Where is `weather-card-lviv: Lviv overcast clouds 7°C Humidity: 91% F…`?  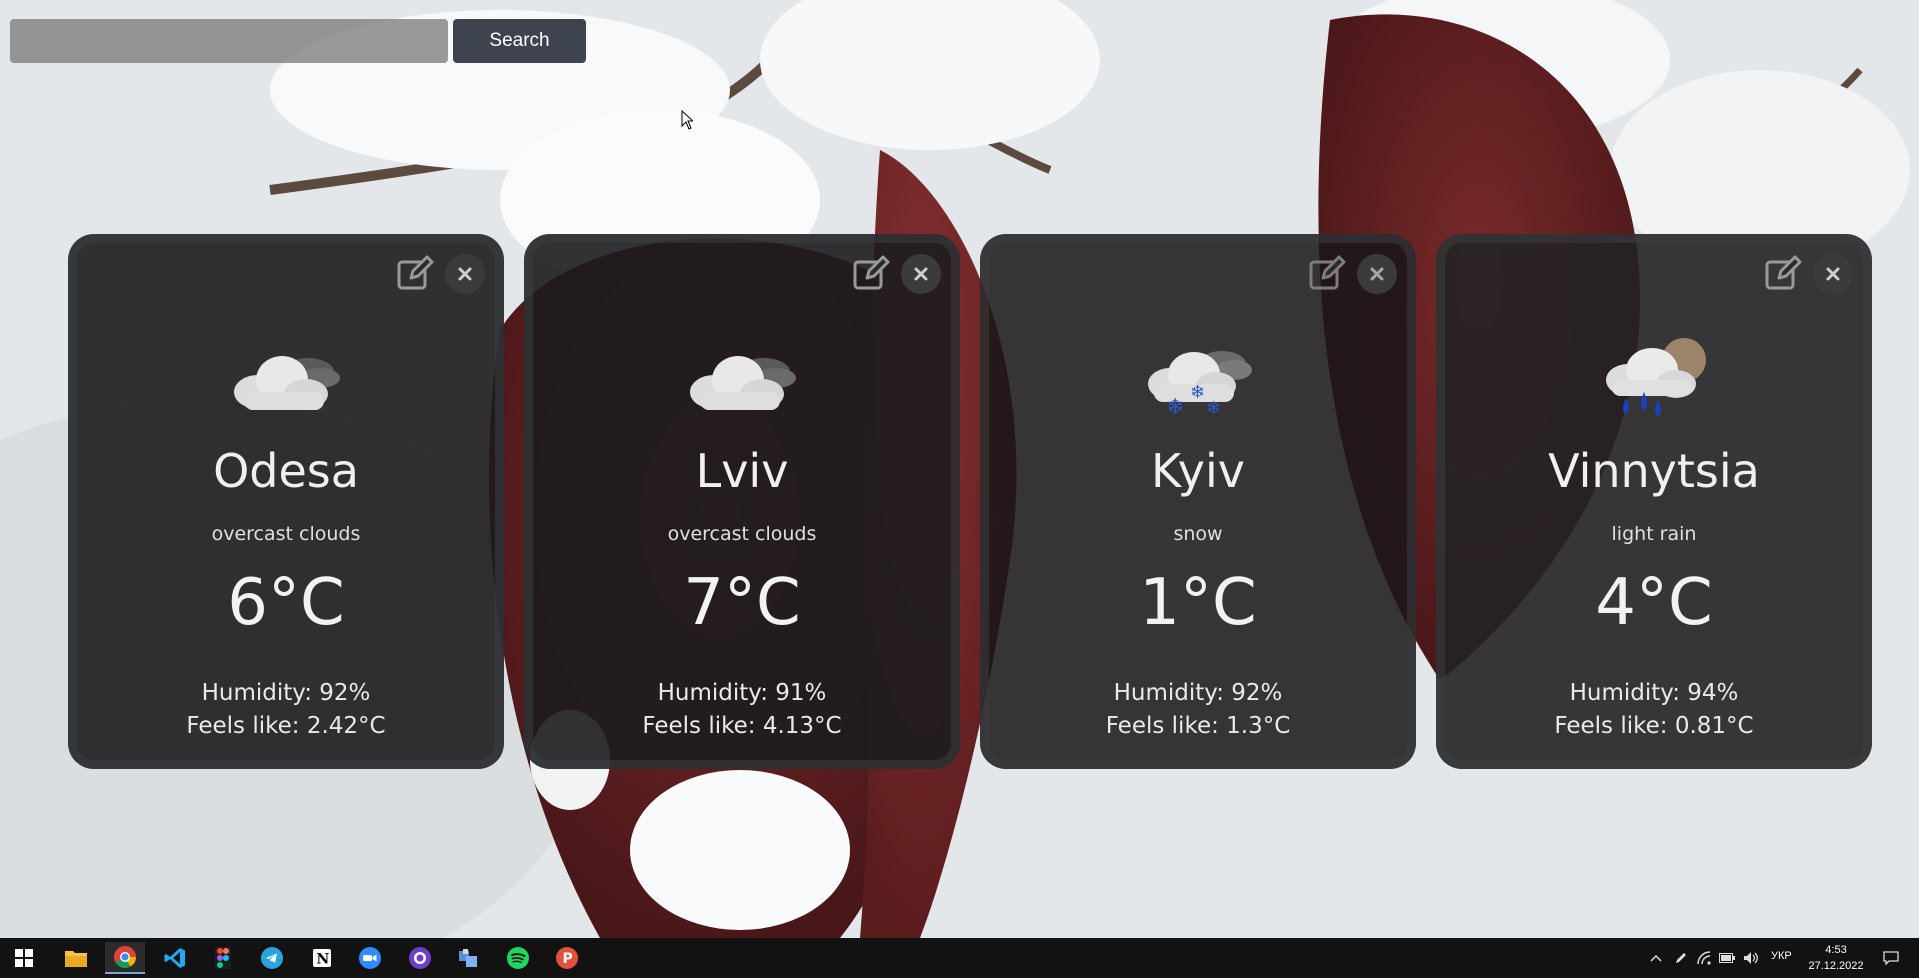
weather-card-lviv: Lviv overcast clouds 7°C Humidity: 91% F… is located at coordinates (742, 501).